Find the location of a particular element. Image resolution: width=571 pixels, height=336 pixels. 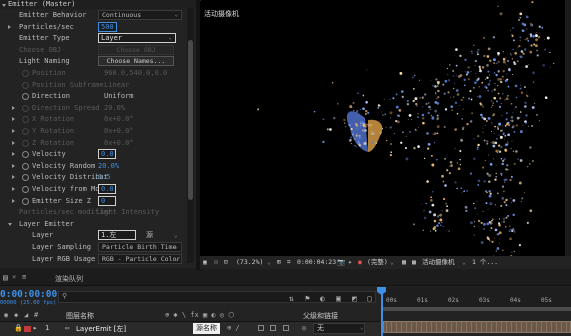

lock-icon: 🔒 is located at coordinates (18, 328).